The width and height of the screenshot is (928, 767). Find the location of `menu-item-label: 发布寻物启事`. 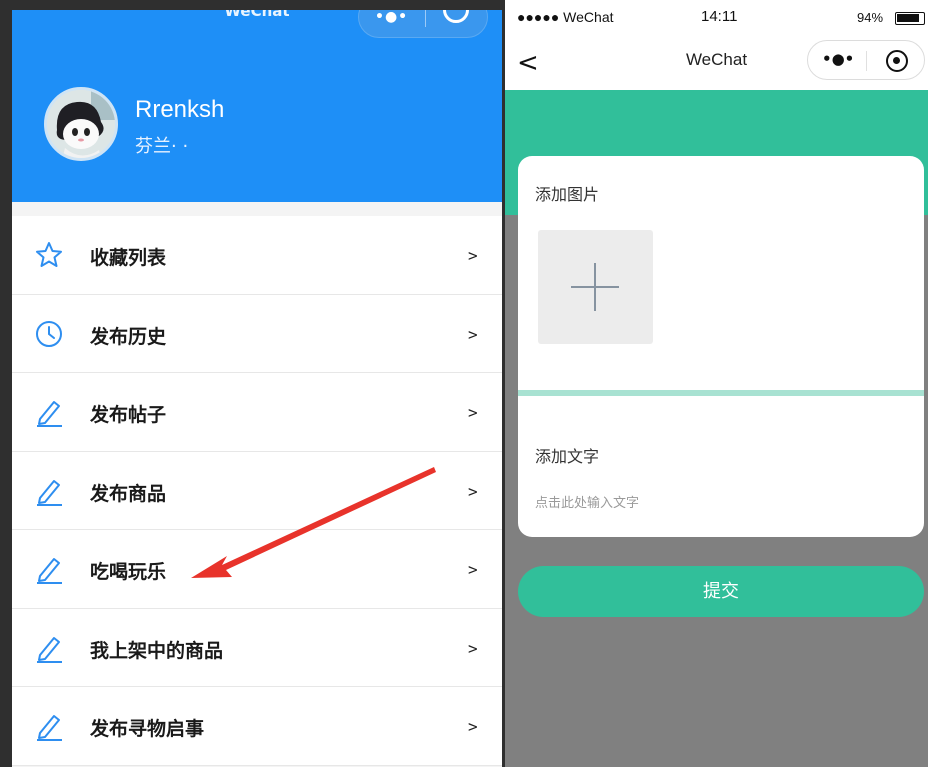

menu-item-label: 发布寻物启事 is located at coordinates (147, 729).